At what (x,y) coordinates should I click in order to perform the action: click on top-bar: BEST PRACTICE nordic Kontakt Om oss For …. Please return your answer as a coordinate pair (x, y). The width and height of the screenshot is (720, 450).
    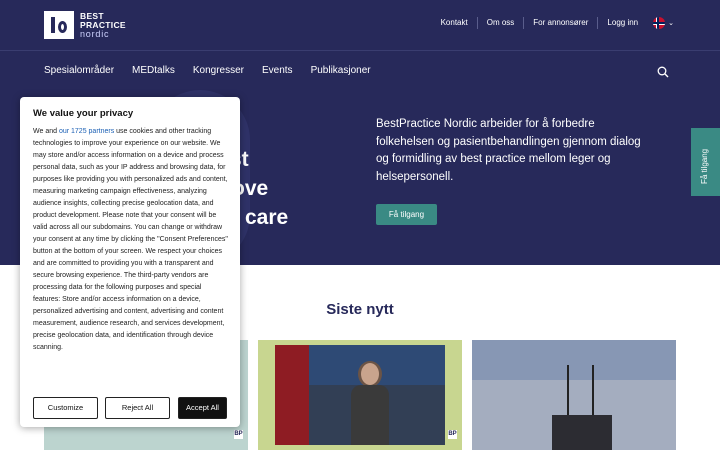
    Looking at the image, I should click on (360, 25).